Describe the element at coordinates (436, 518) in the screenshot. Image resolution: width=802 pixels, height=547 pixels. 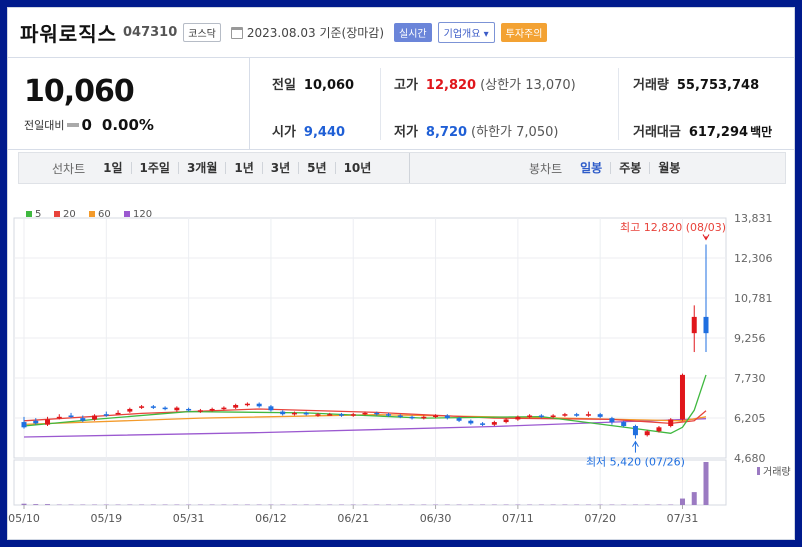
I see `x-tick-label: 06/30` at that location.